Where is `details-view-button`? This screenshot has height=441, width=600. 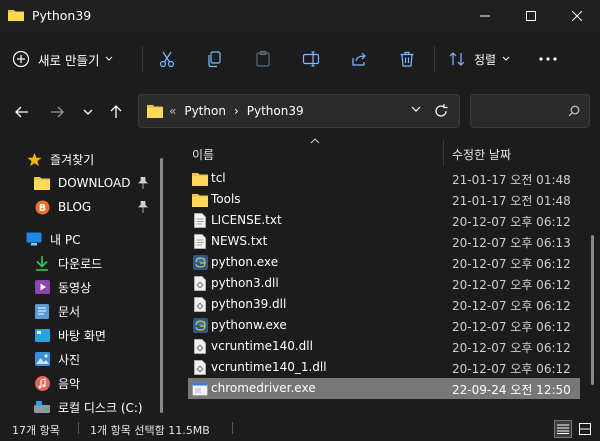 details-view-button is located at coordinates (563, 429).